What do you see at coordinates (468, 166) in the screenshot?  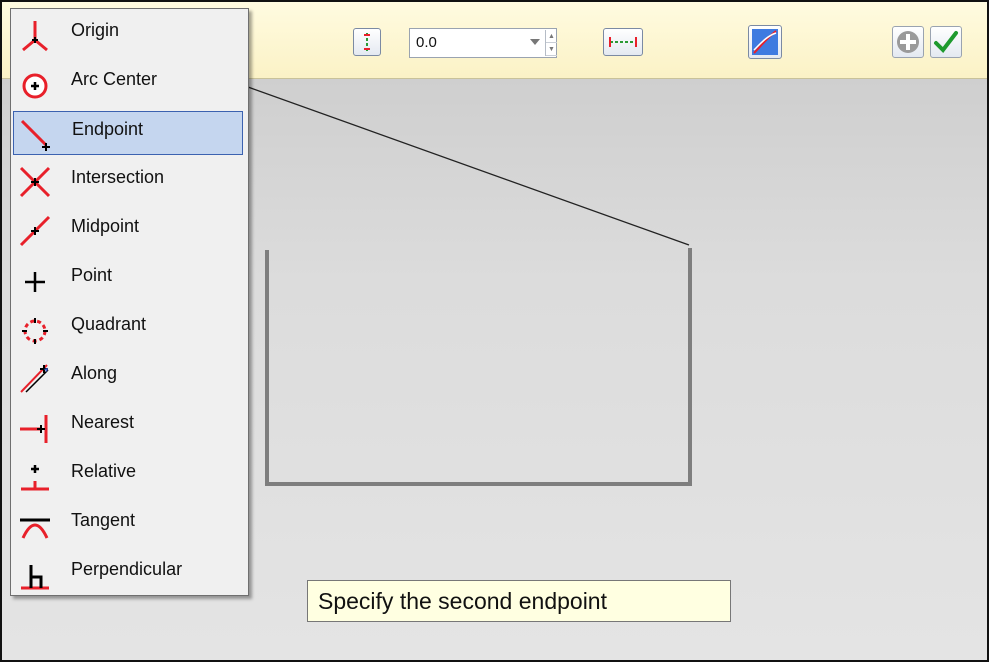 I see `rubberband-line` at bounding box center [468, 166].